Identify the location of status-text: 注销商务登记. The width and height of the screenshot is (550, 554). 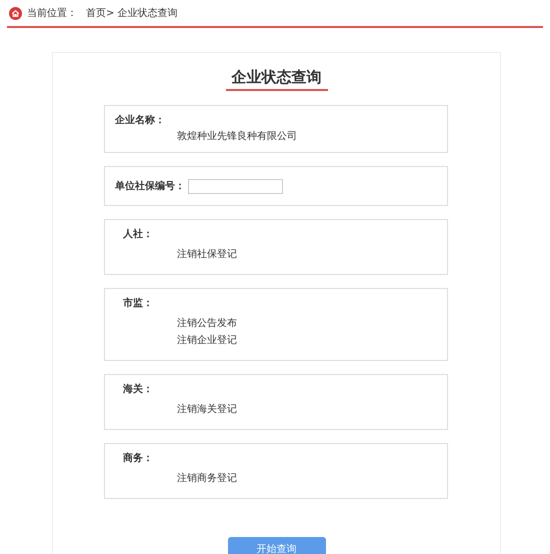
(207, 478).